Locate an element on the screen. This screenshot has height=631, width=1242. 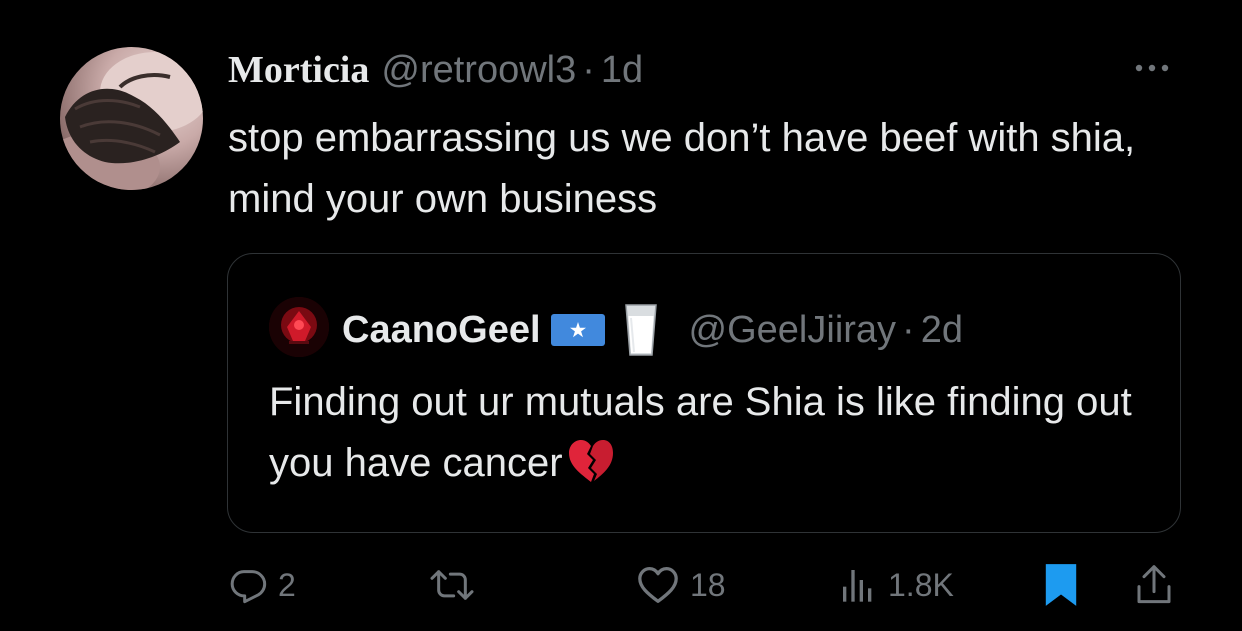
author-avatar is located at coordinates (131, 118).